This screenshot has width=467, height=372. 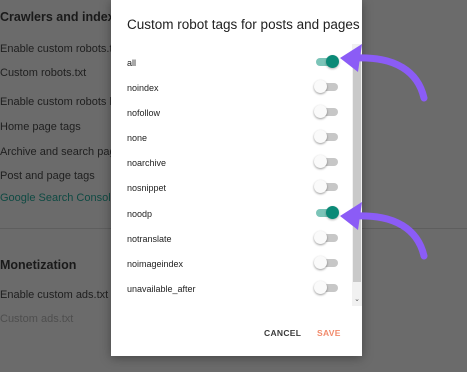 I want to click on option-row-none: none, so click(x=231, y=137).